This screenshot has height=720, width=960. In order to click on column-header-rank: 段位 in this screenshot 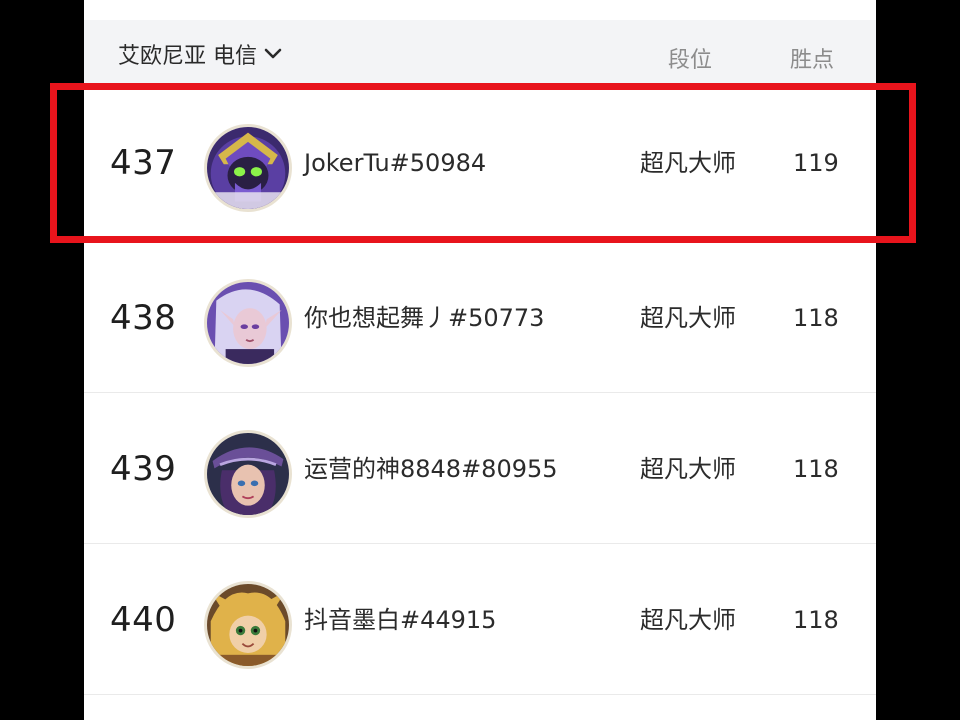, I will do `click(690, 60)`.